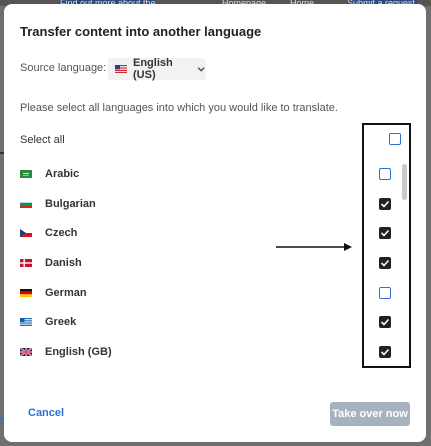 Image resolution: width=431 pixels, height=446 pixels. Describe the element at coordinates (42, 140) in the screenshot. I see `select-all-label: Select all` at that location.